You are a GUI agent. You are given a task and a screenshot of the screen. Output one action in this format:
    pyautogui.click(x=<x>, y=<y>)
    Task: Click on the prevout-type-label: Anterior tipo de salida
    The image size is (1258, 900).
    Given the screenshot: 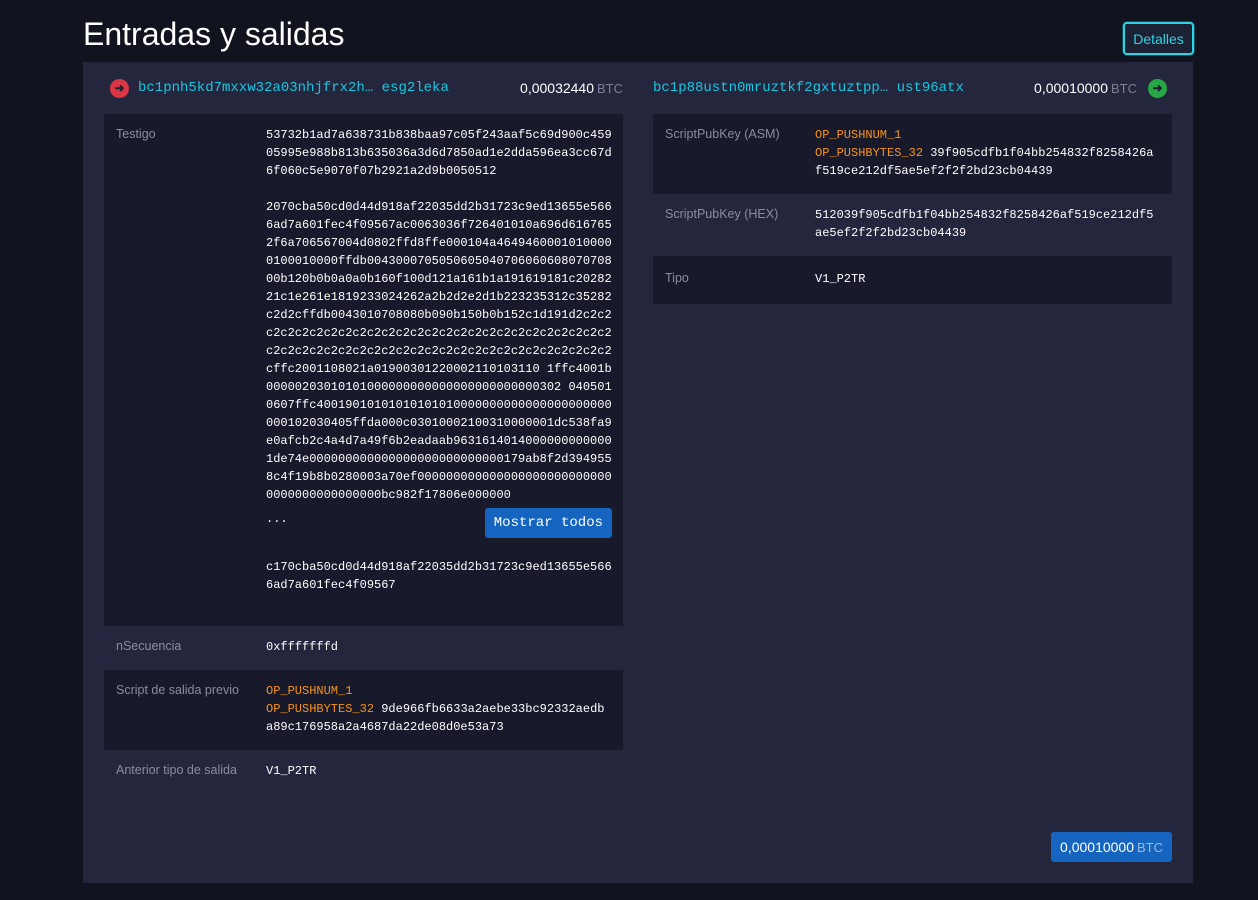 What is the action you would take?
    pyautogui.click(x=176, y=770)
    